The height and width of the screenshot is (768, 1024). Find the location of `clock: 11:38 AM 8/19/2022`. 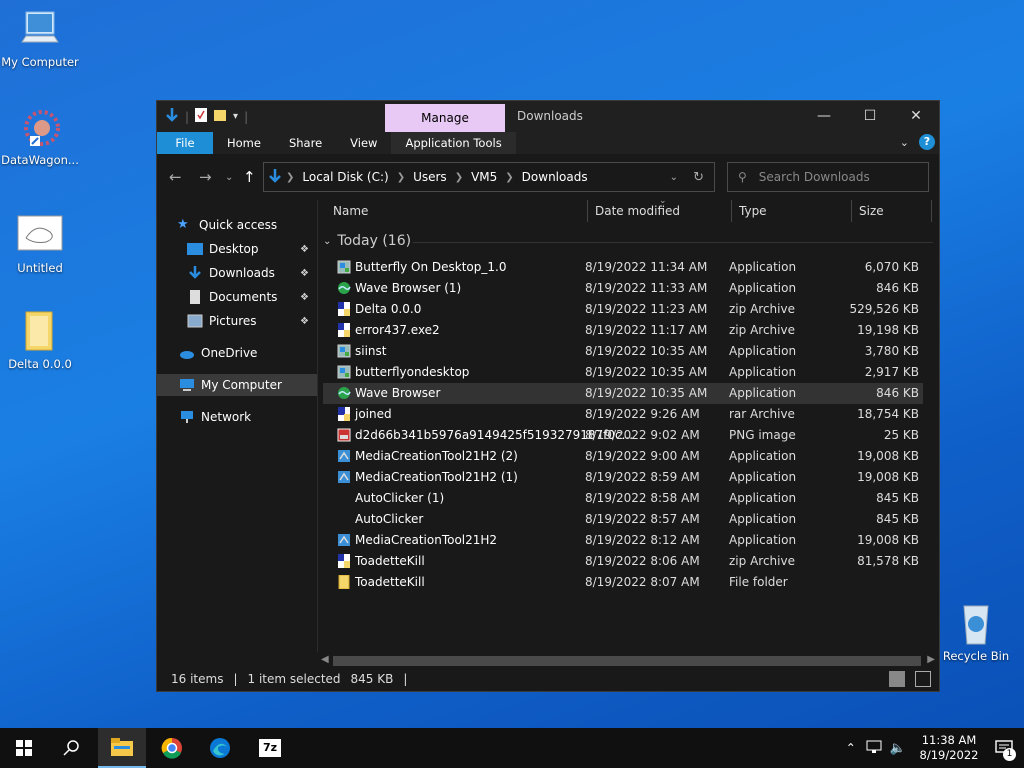

clock: 11:38 AM 8/19/2022 is located at coordinates (949, 748).